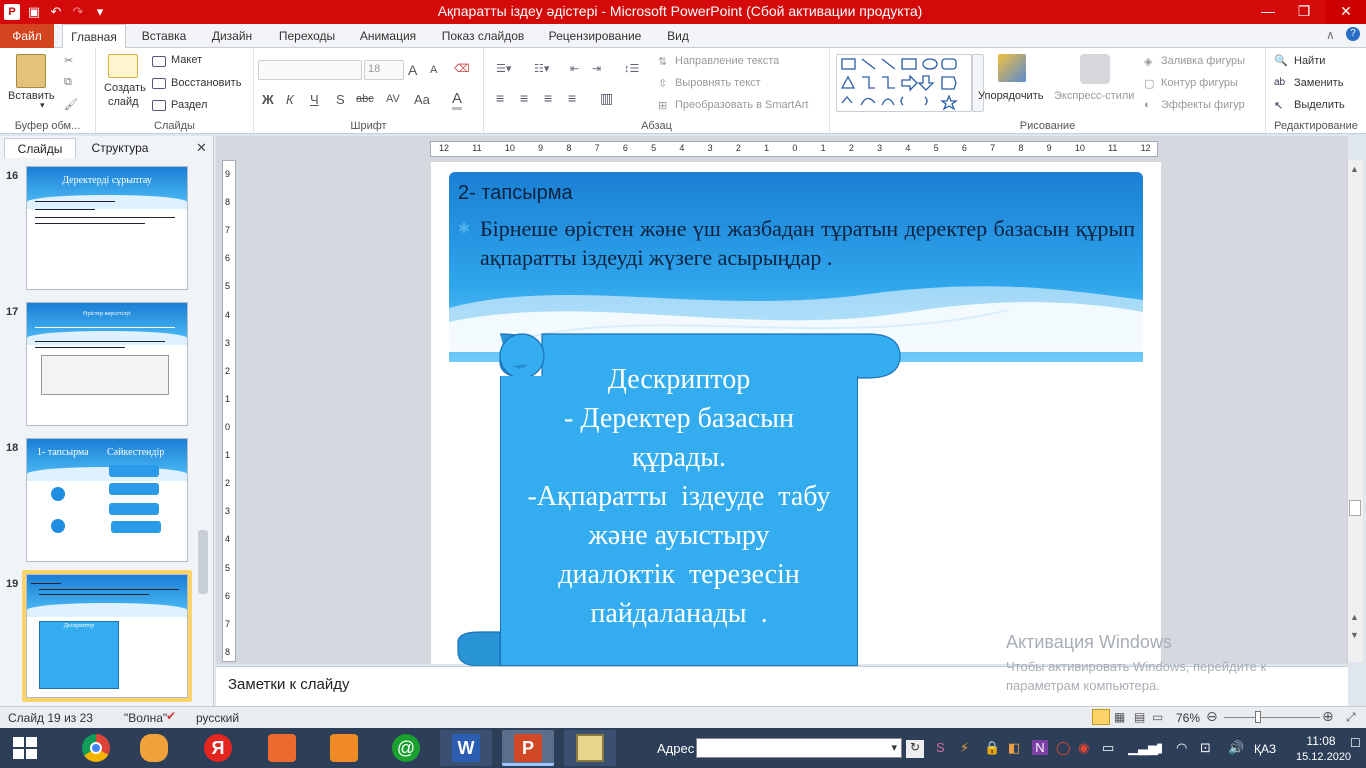  Describe the element at coordinates (1330, 35) in the screenshot. I see `minimize-ribbon-icon: ∧` at that location.